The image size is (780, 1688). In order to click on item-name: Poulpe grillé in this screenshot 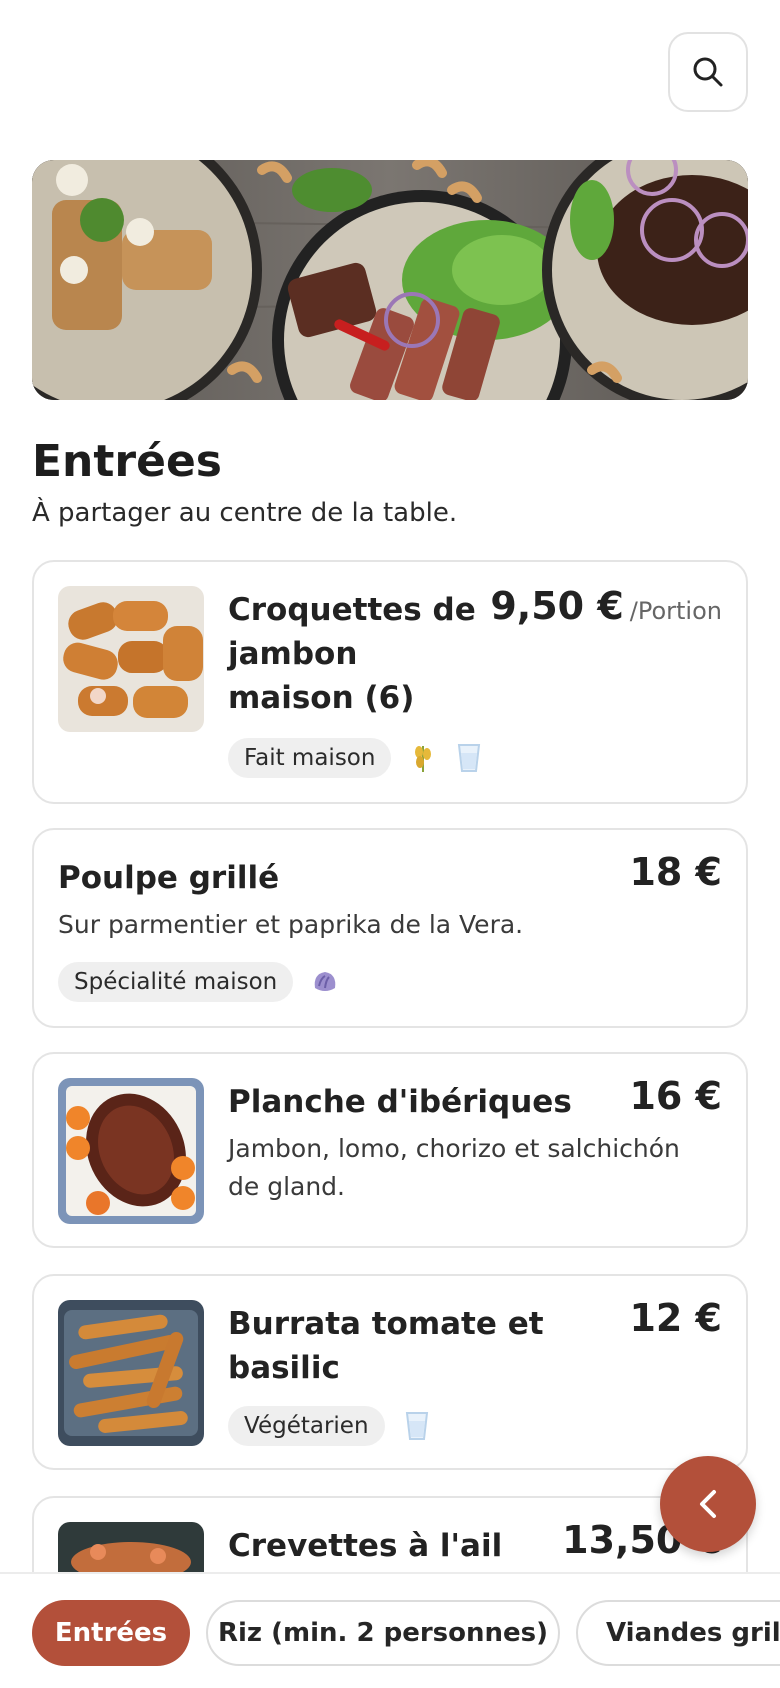, I will do `click(169, 878)`.